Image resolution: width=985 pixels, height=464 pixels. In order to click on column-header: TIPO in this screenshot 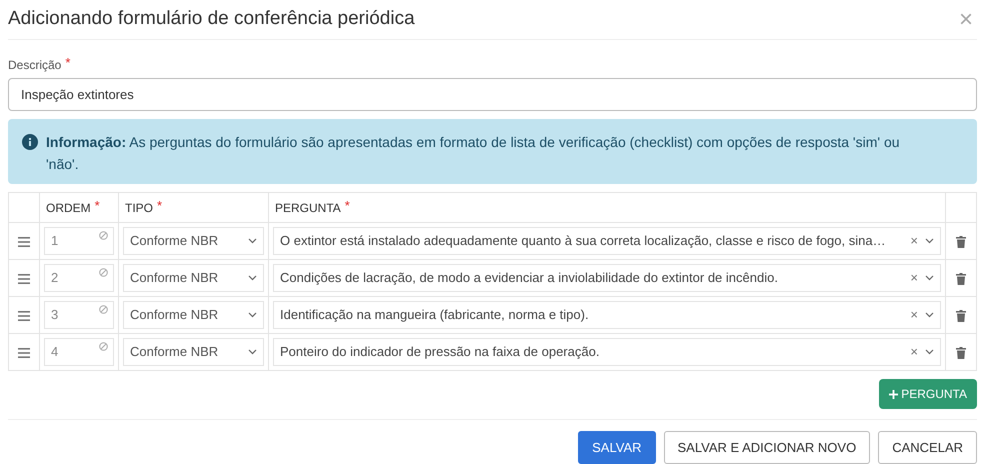, I will do `click(139, 208)`.